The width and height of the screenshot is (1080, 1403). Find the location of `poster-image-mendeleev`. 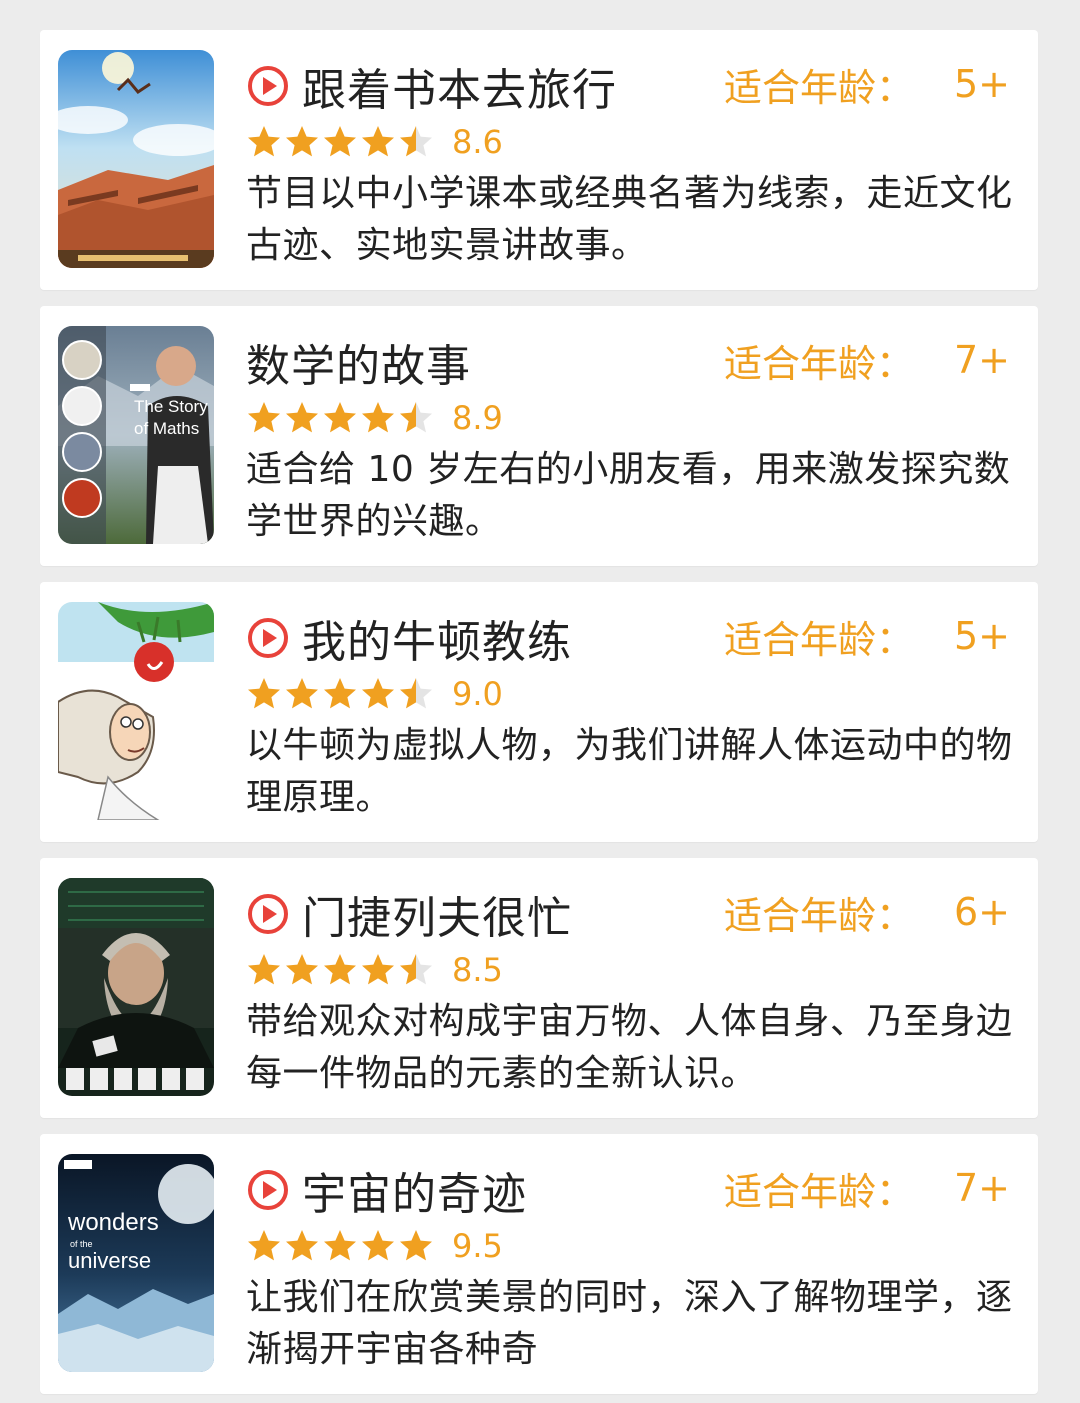

poster-image-mendeleev is located at coordinates (136, 987).